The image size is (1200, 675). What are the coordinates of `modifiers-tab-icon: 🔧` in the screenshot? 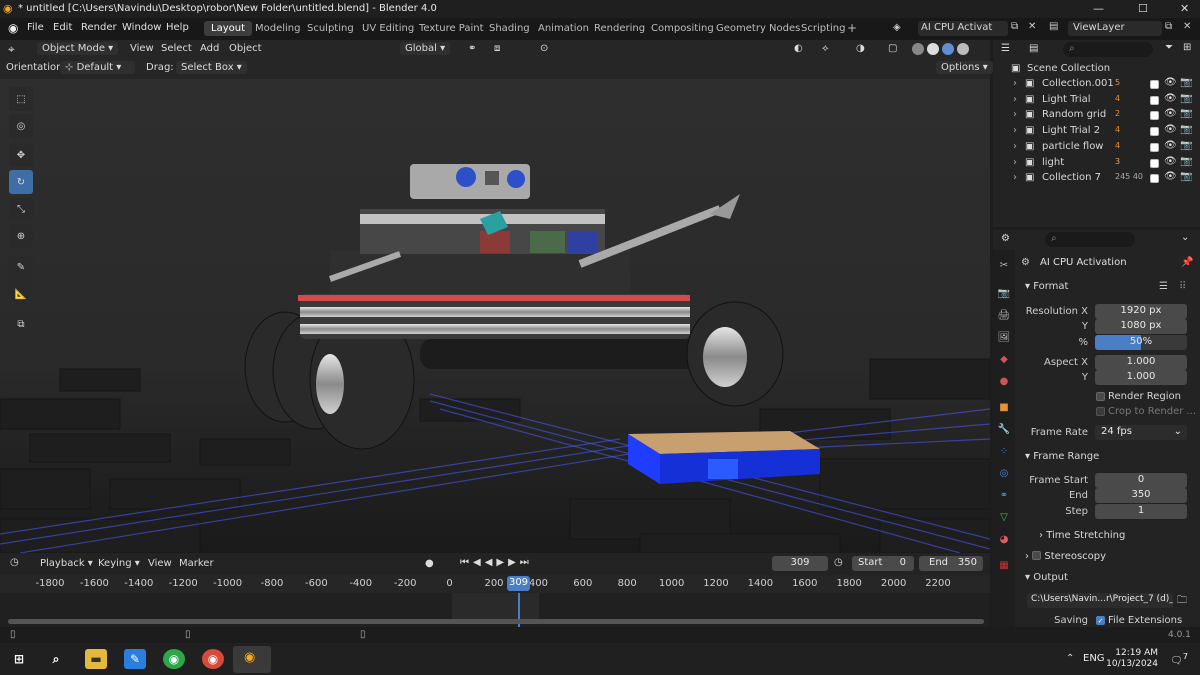 It's located at (1004, 429).